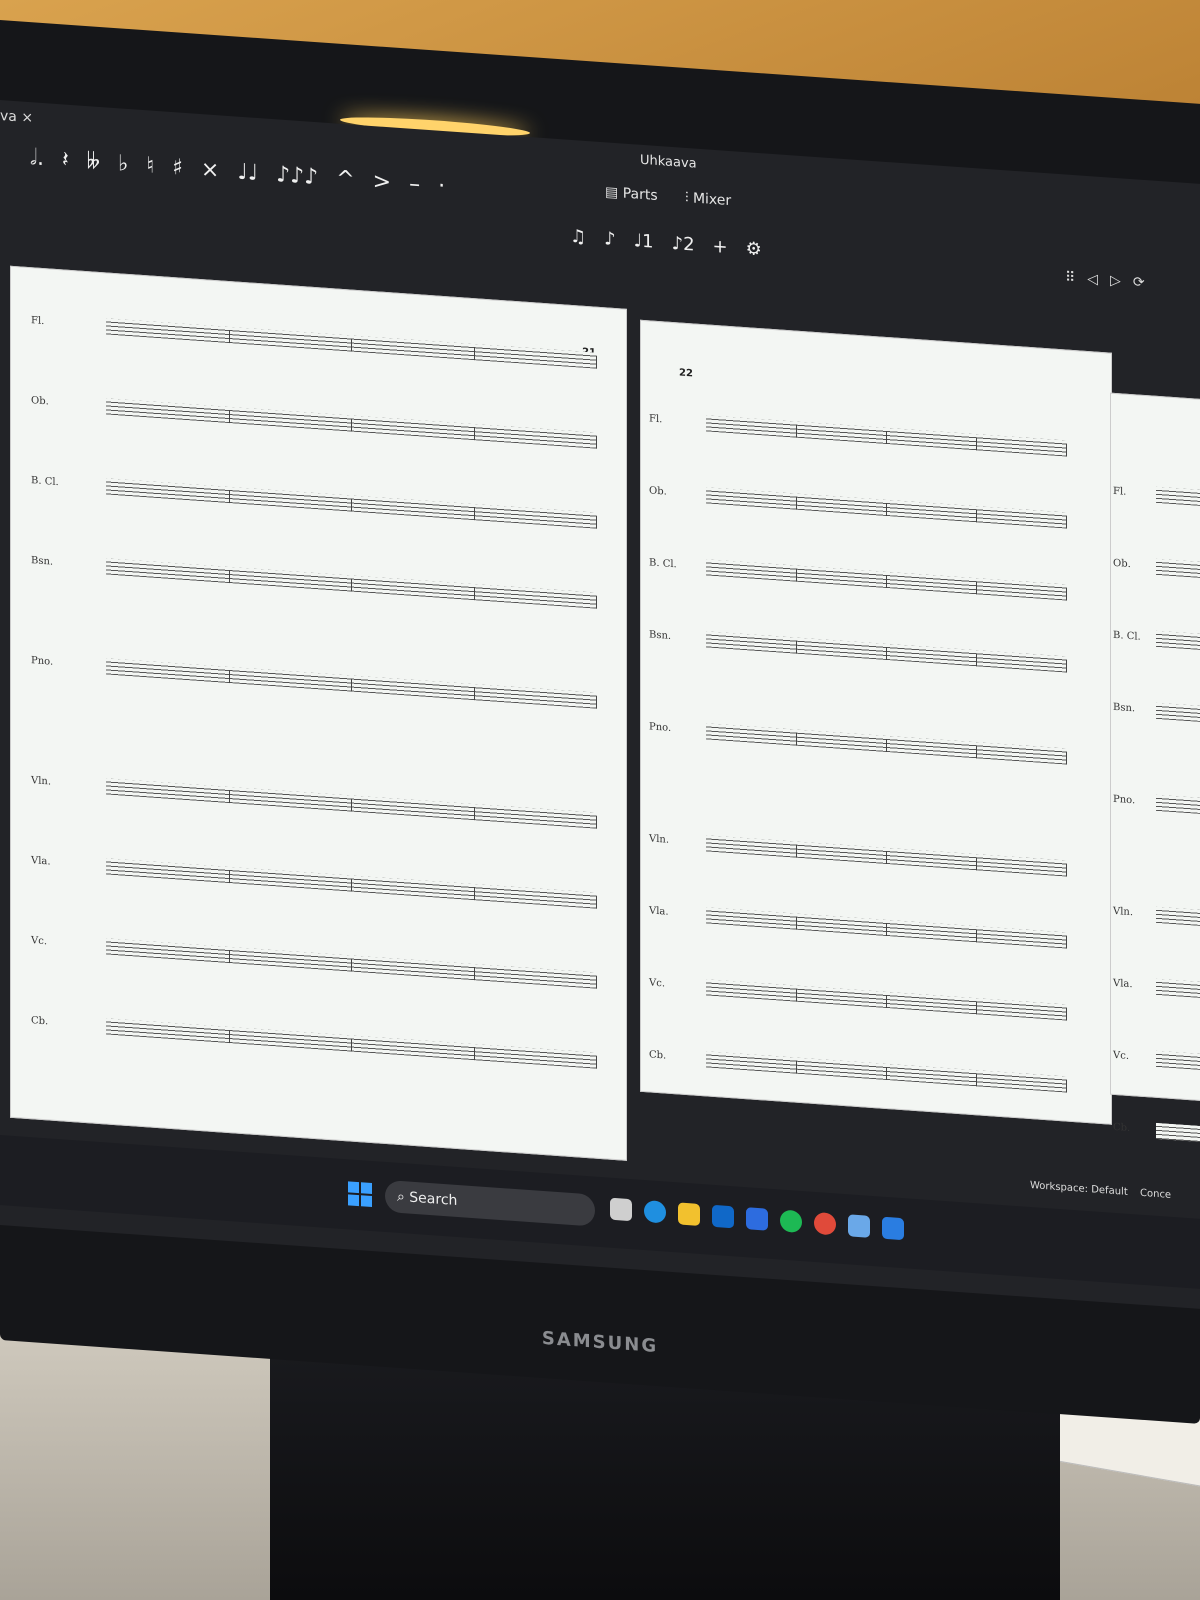 This screenshot has height=1600, width=1200. Describe the element at coordinates (689, 1214) in the screenshot. I see `folder-icon` at that location.